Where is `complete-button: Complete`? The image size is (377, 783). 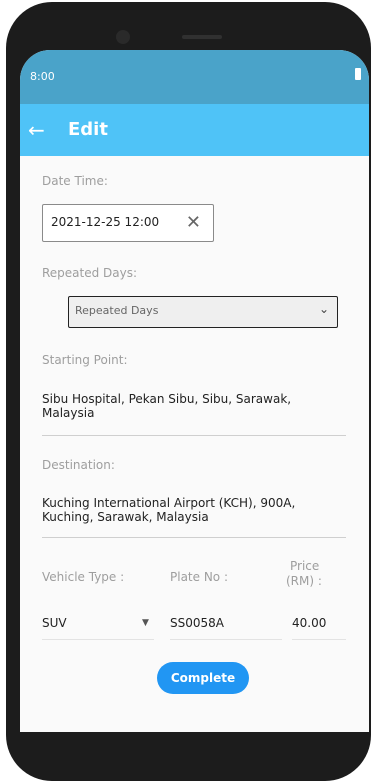 complete-button: Complete is located at coordinates (203, 678).